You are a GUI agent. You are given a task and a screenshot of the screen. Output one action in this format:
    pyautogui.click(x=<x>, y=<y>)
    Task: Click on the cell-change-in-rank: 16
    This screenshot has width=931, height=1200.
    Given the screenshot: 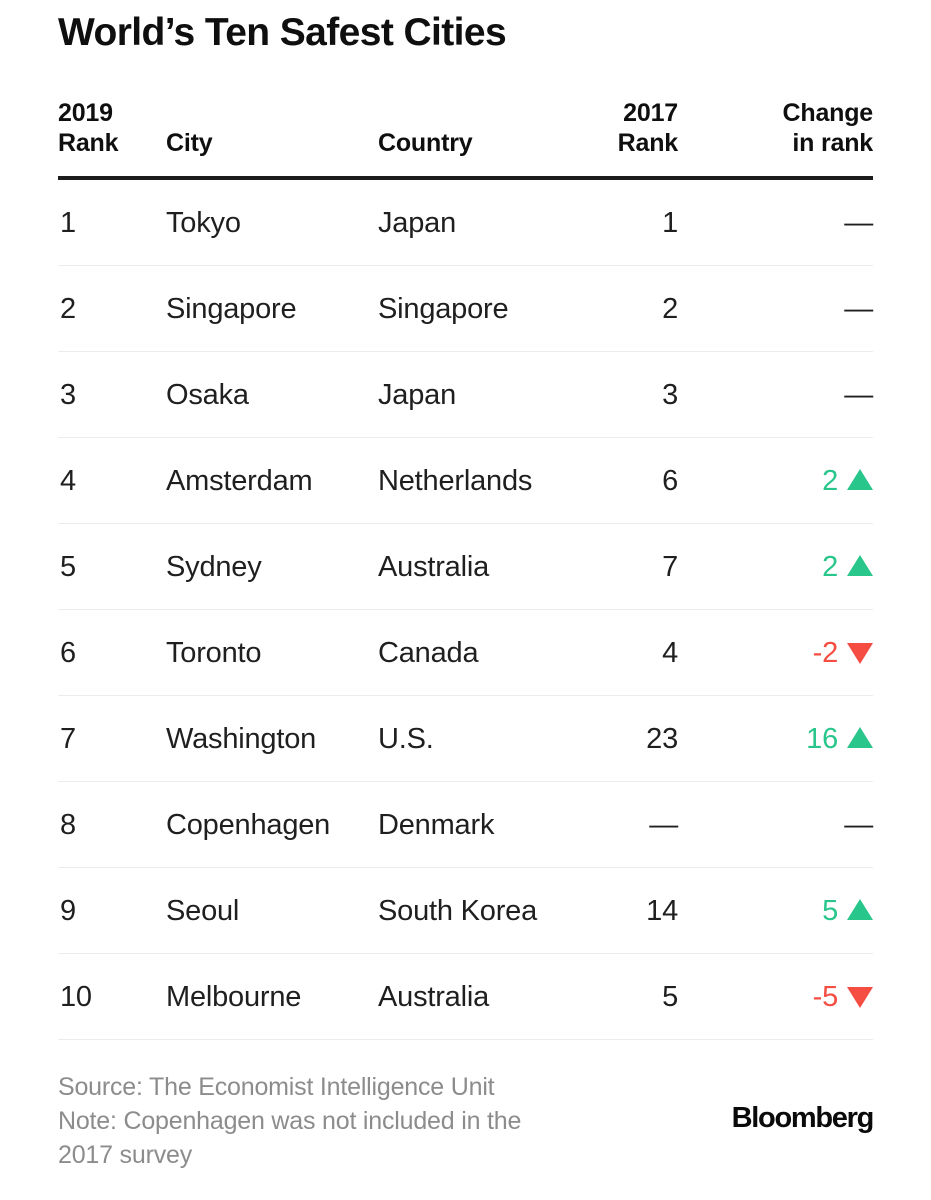 What is the action you would take?
    pyautogui.click(x=785, y=739)
    